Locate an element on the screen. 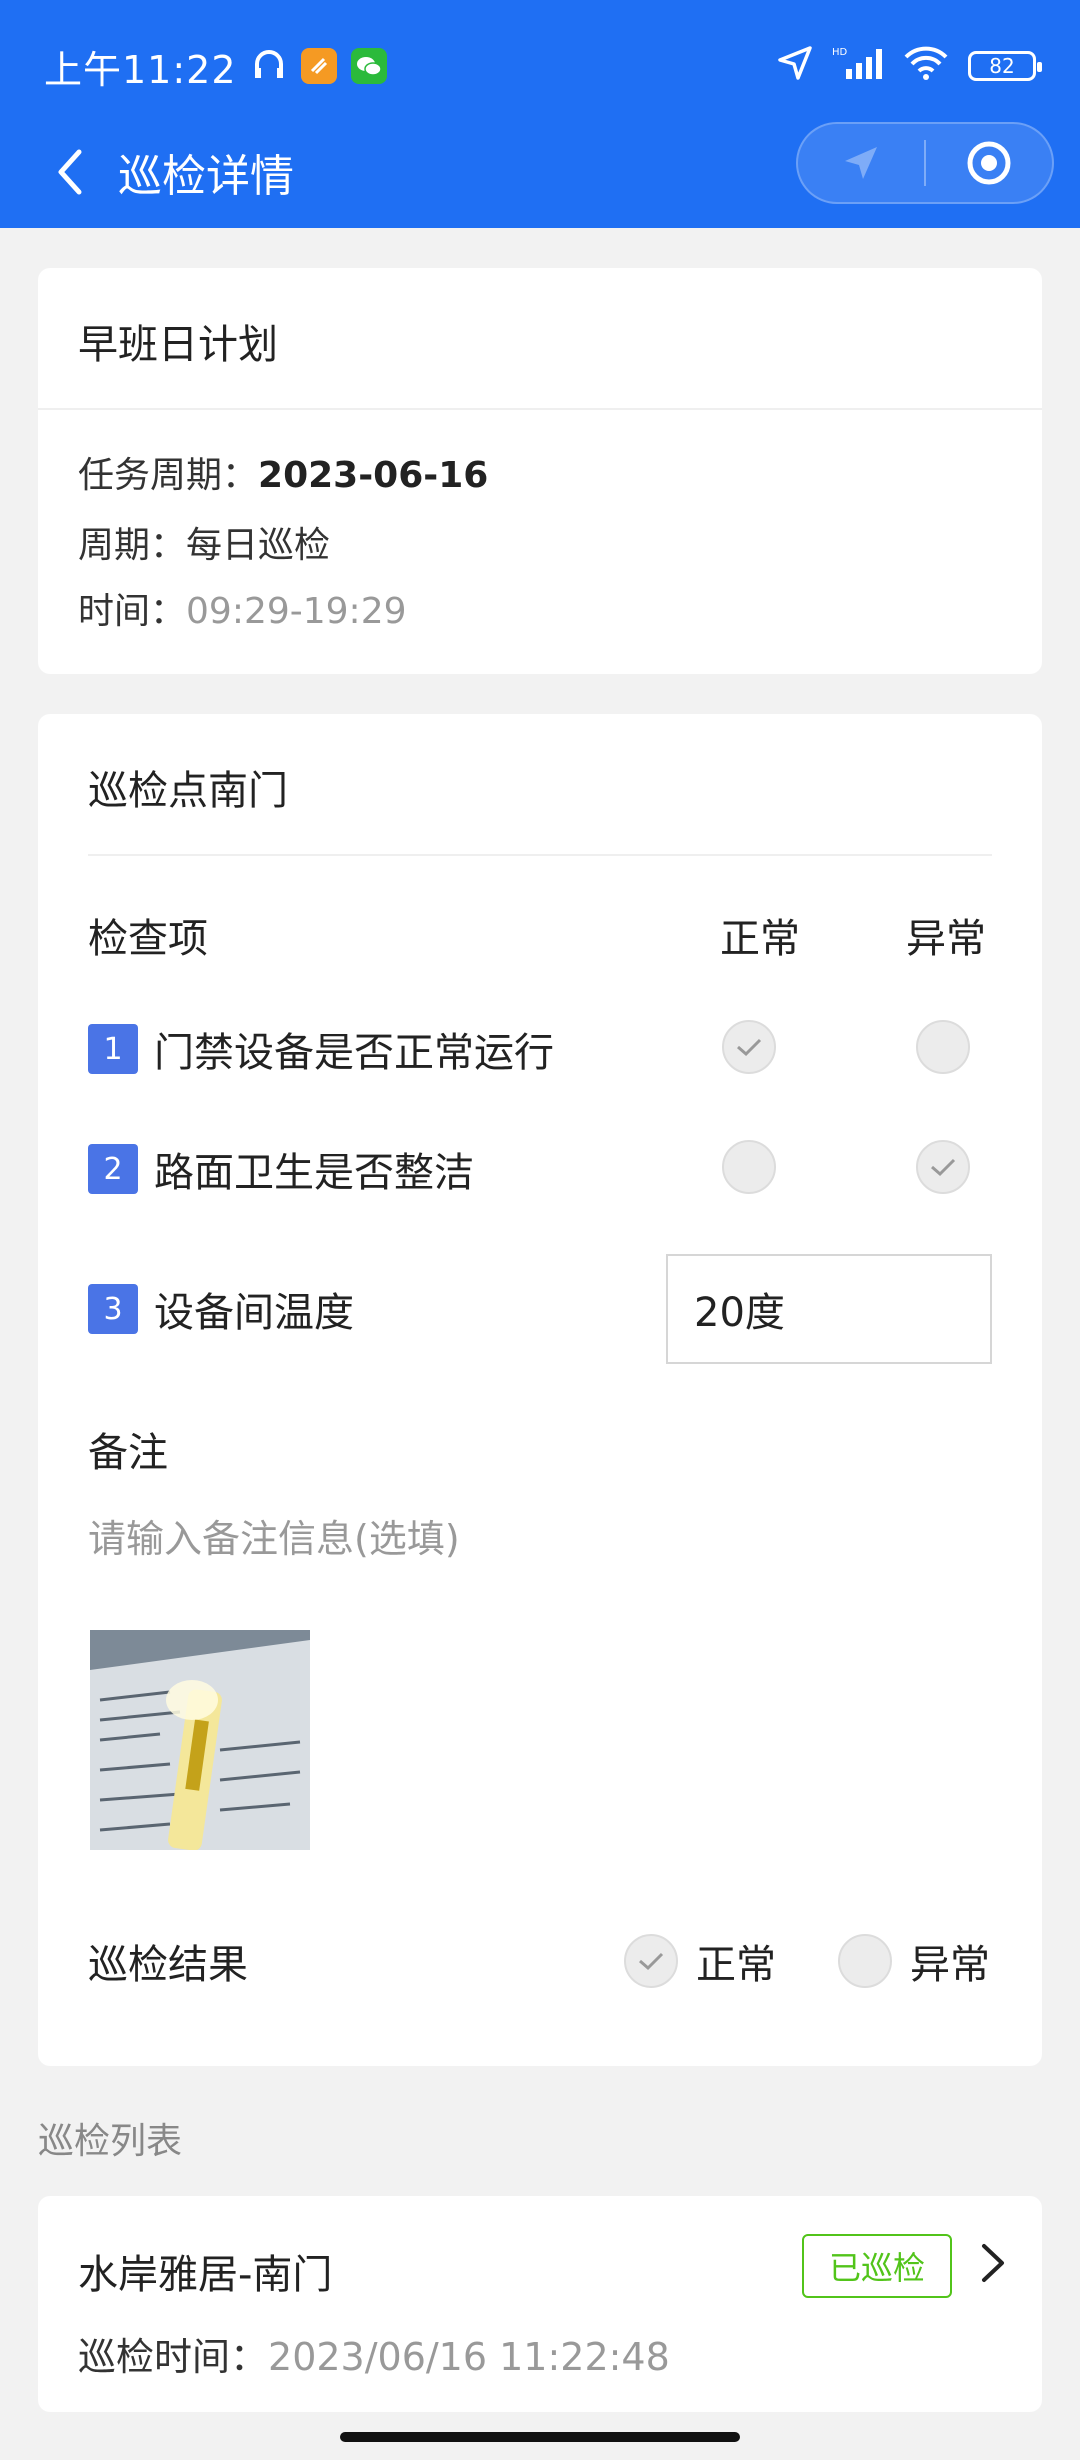  cycle-row: 周期：每日巡检 is located at coordinates (204, 542).